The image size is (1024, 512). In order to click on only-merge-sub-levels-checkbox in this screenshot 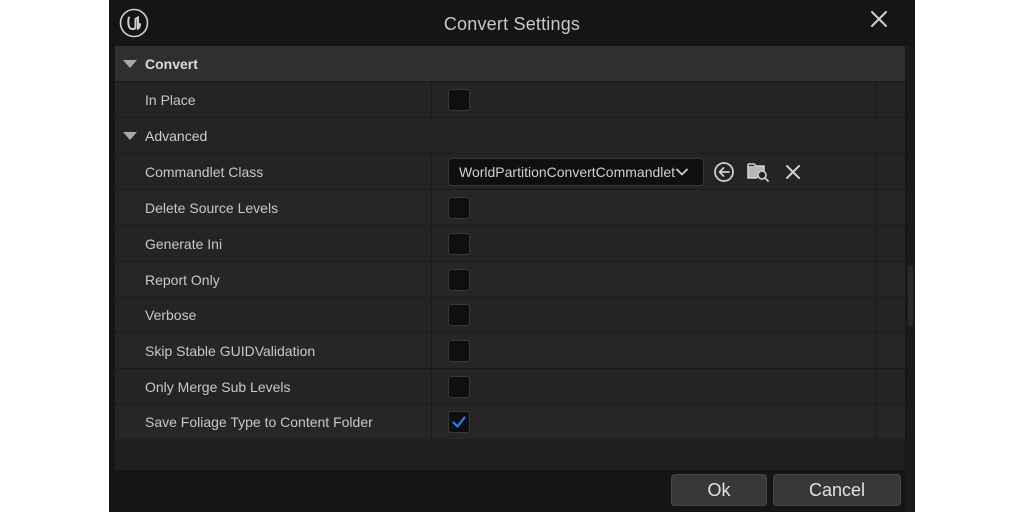, I will do `click(459, 386)`.